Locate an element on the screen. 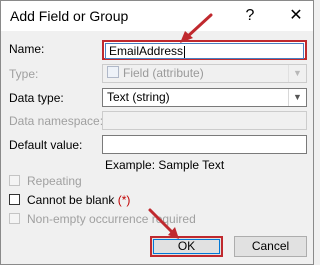 The width and height of the screenshot is (320, 265). cancel-button: Cancel is located at coordinates (270, 246).